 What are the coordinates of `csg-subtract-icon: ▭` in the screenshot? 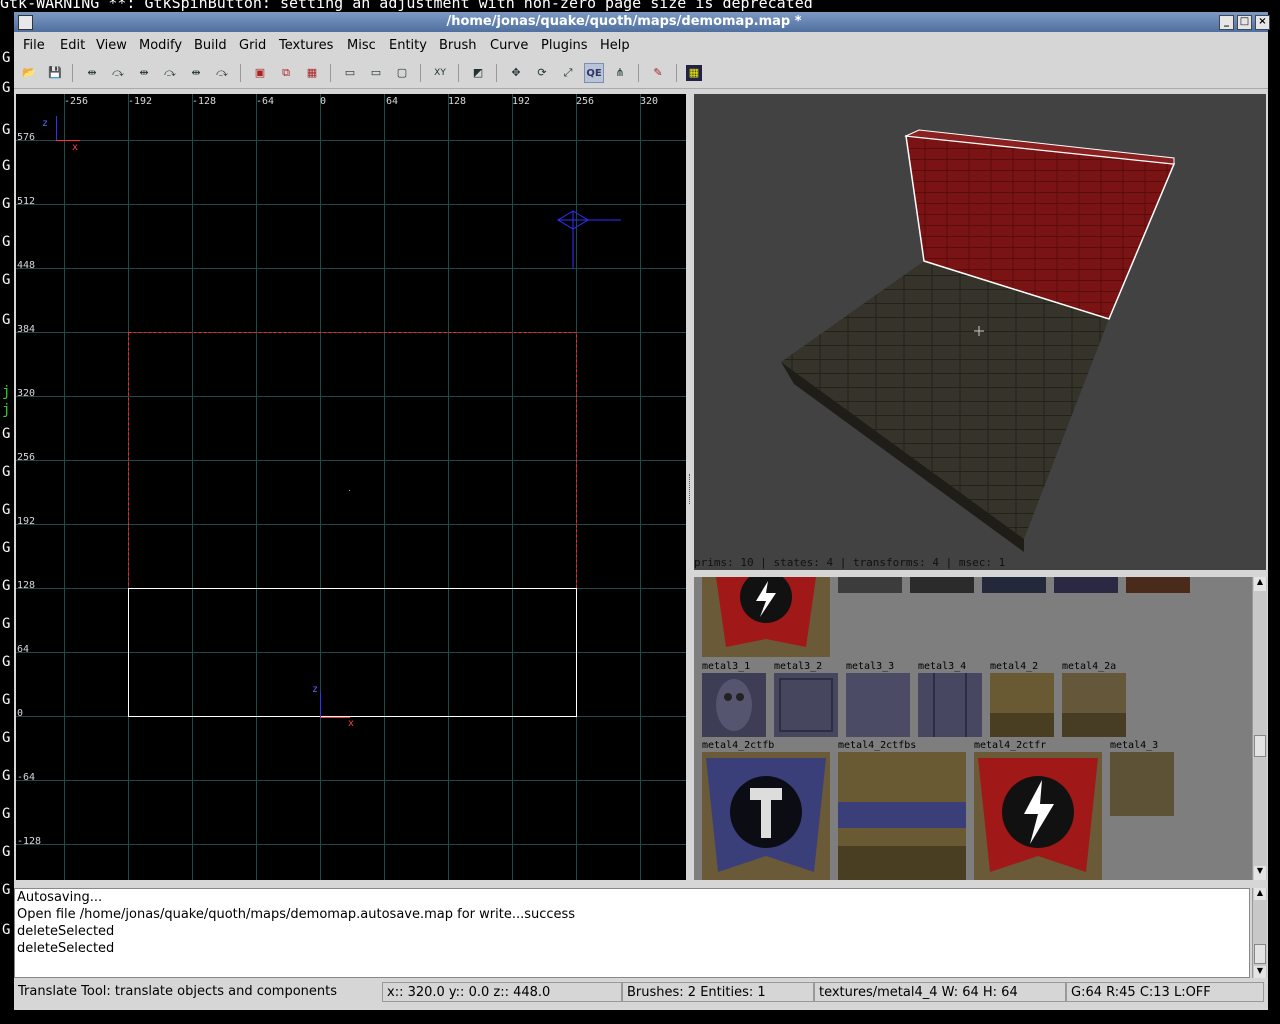 It's located at (350, 73).